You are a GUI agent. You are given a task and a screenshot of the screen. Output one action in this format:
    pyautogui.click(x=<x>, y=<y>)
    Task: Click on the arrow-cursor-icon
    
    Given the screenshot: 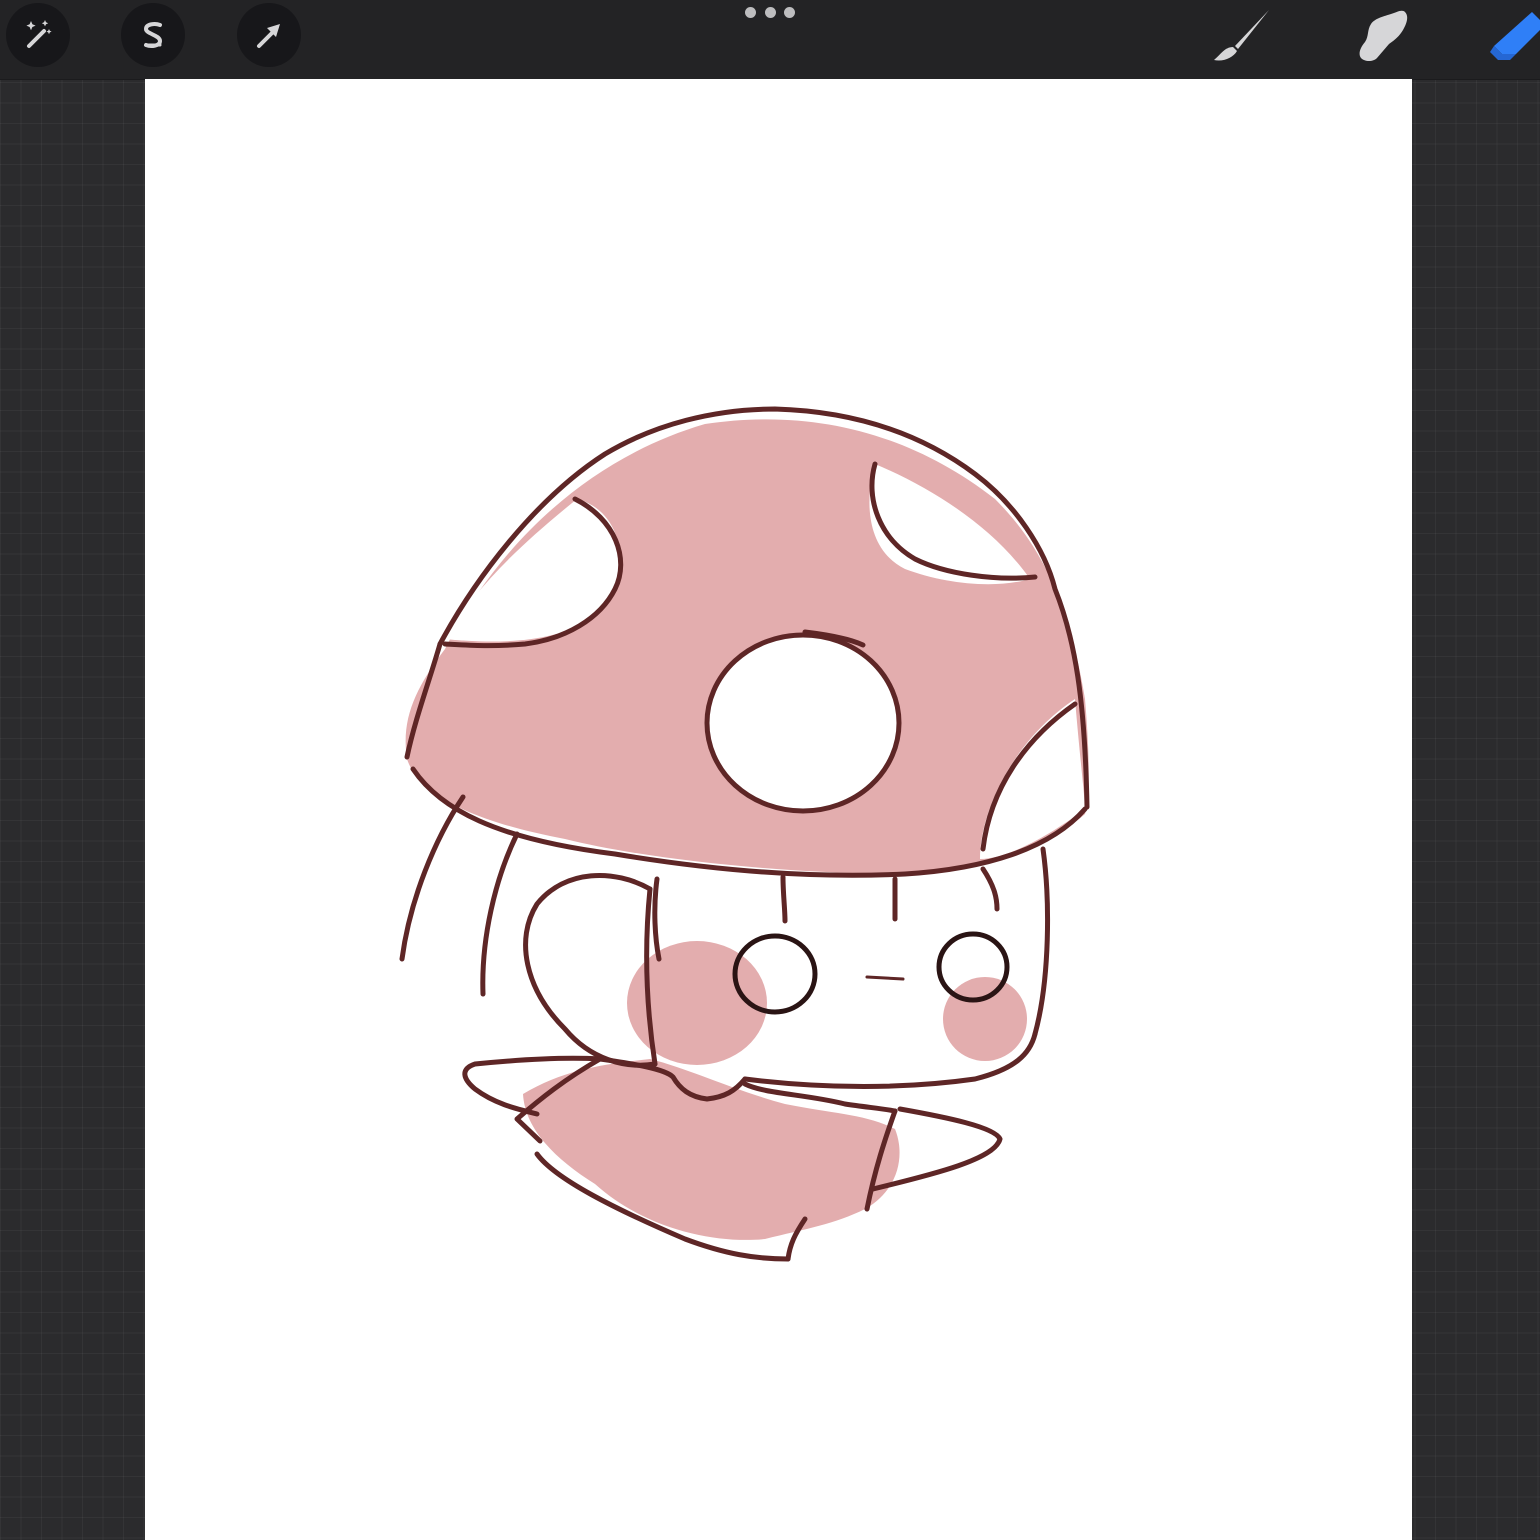 What is the action you would take?
    pyautogui.click(x=268, y=36)
    